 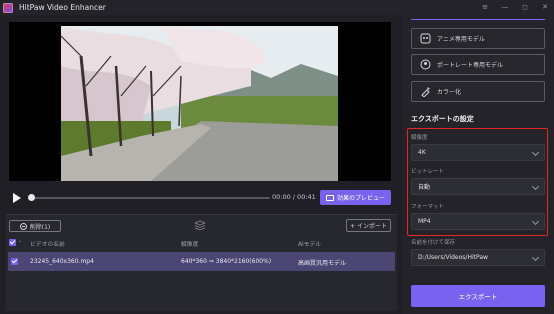 I want to click on preview-effect-button: 効果のプレビュー, so click(x=355, y=197).